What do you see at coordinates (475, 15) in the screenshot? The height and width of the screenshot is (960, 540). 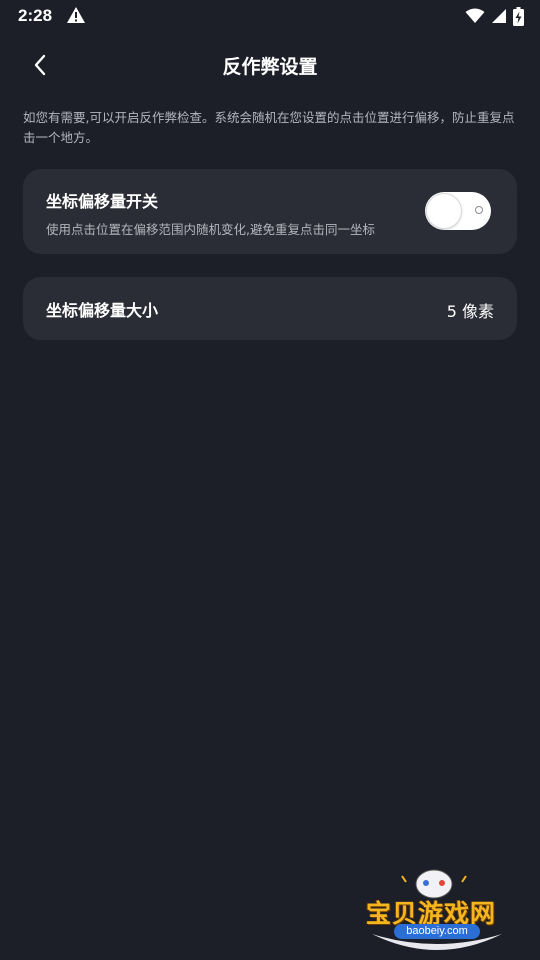 I see `wifi-icon` at bounding box center [475, 15].